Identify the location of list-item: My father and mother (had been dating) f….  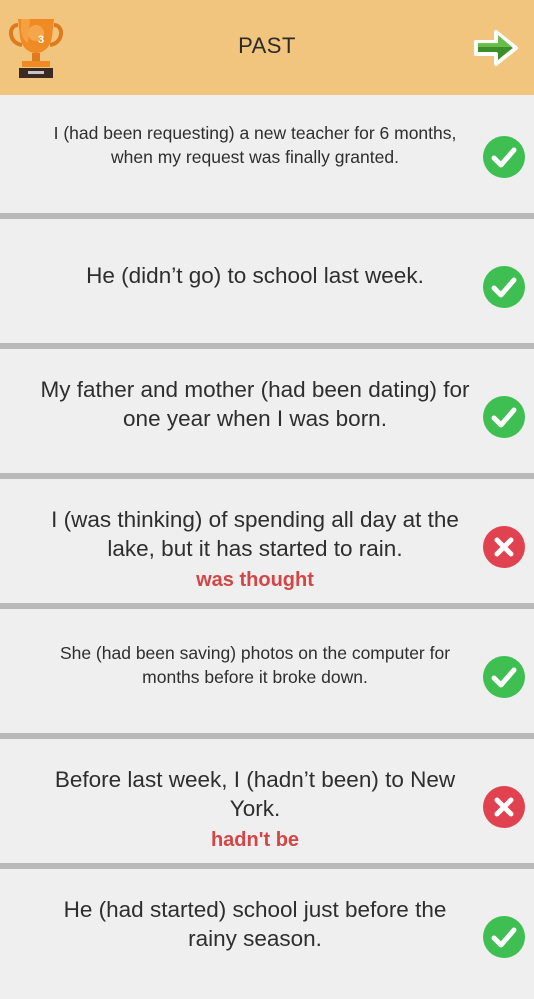
(267, 417).